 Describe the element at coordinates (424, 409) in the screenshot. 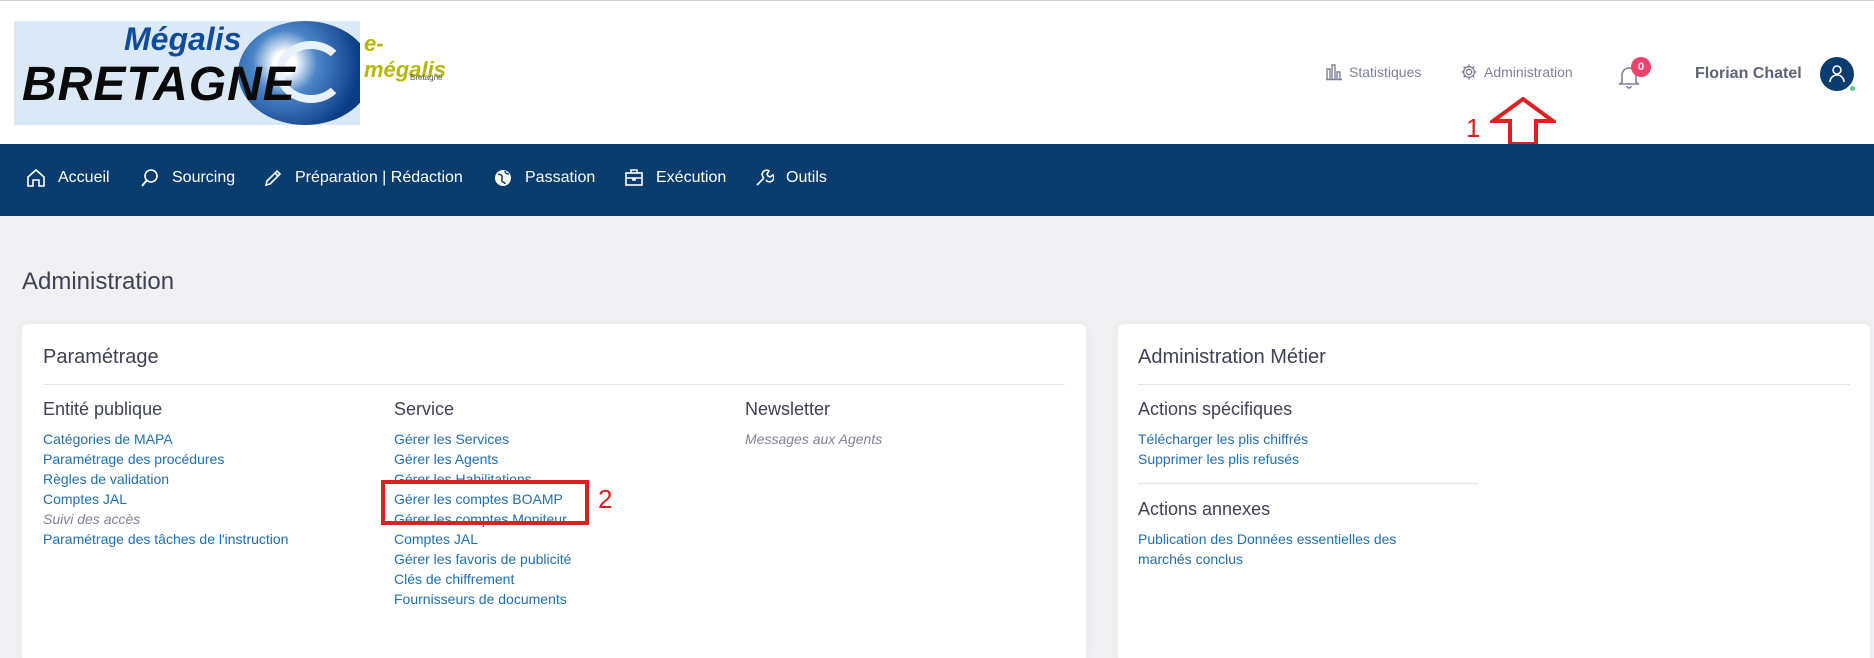

I see `service-title: Service` at that location.